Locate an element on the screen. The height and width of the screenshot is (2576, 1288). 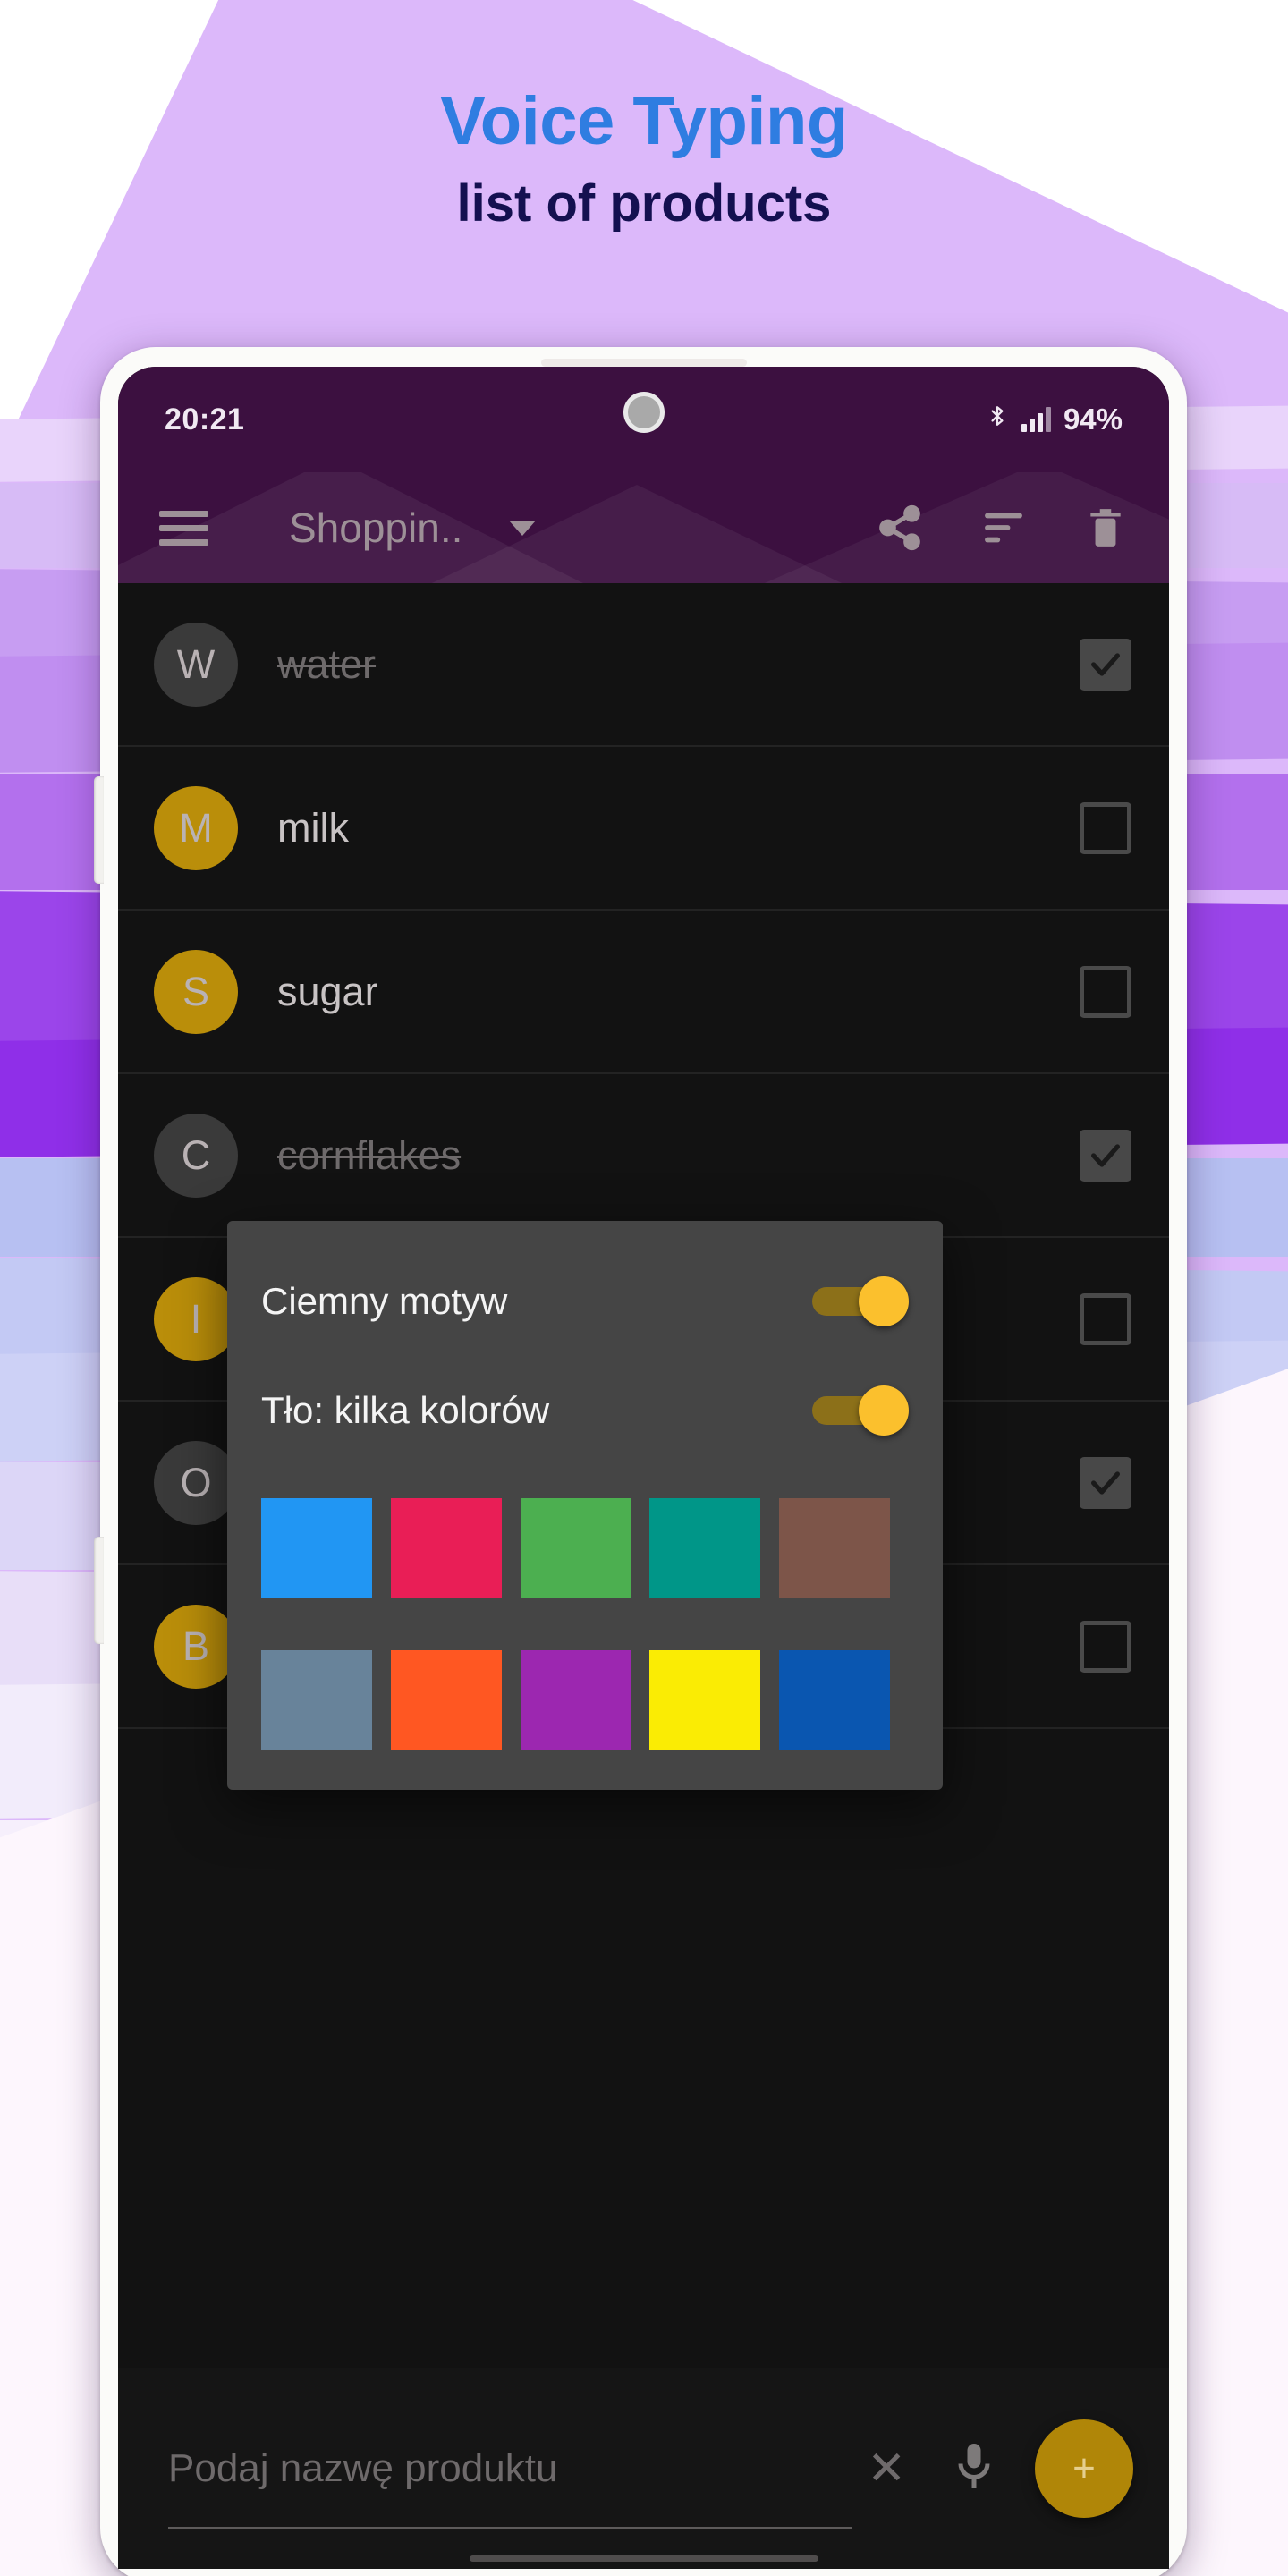
status-right-cluster: 94% is located at coordinates (1054, 419).